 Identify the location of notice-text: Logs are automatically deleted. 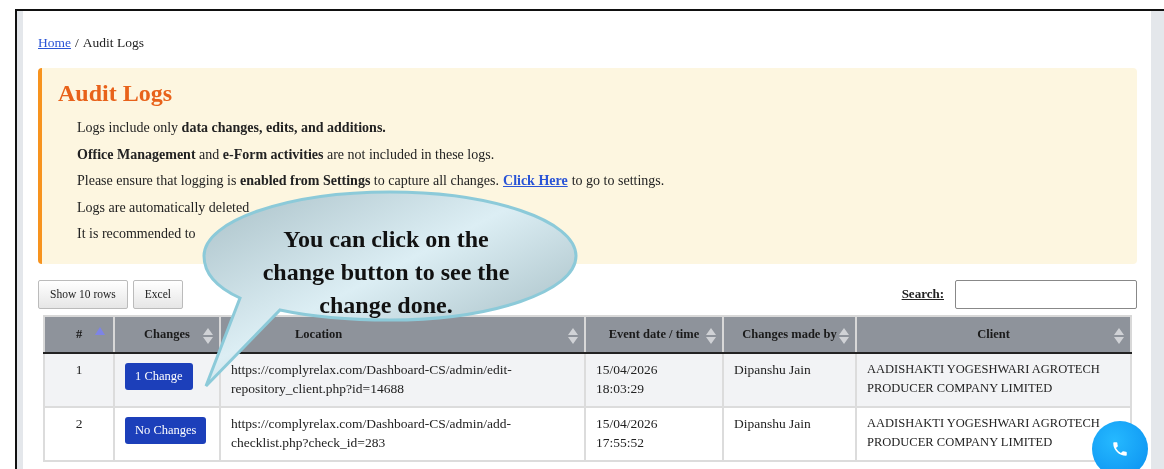
(163, 207).